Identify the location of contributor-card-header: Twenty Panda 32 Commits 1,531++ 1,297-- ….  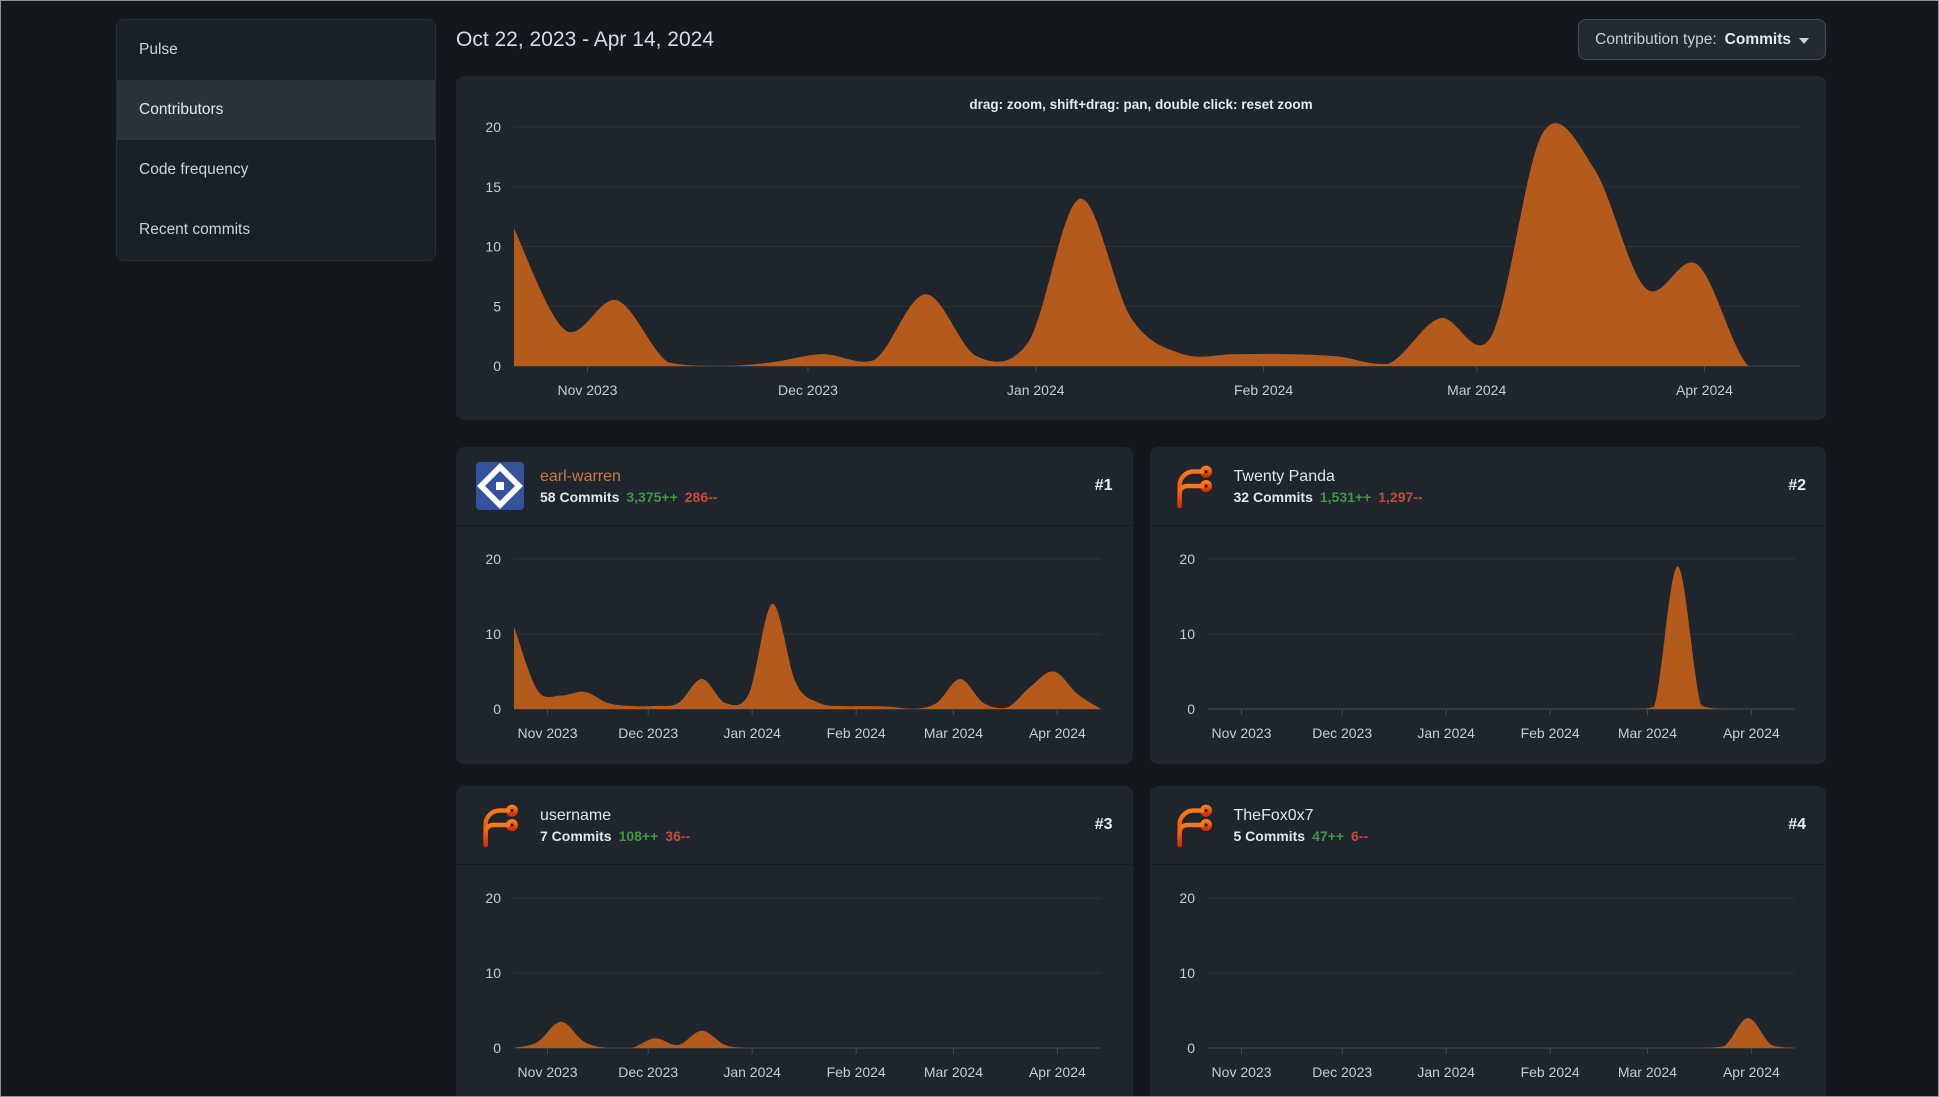
(1487, 486).